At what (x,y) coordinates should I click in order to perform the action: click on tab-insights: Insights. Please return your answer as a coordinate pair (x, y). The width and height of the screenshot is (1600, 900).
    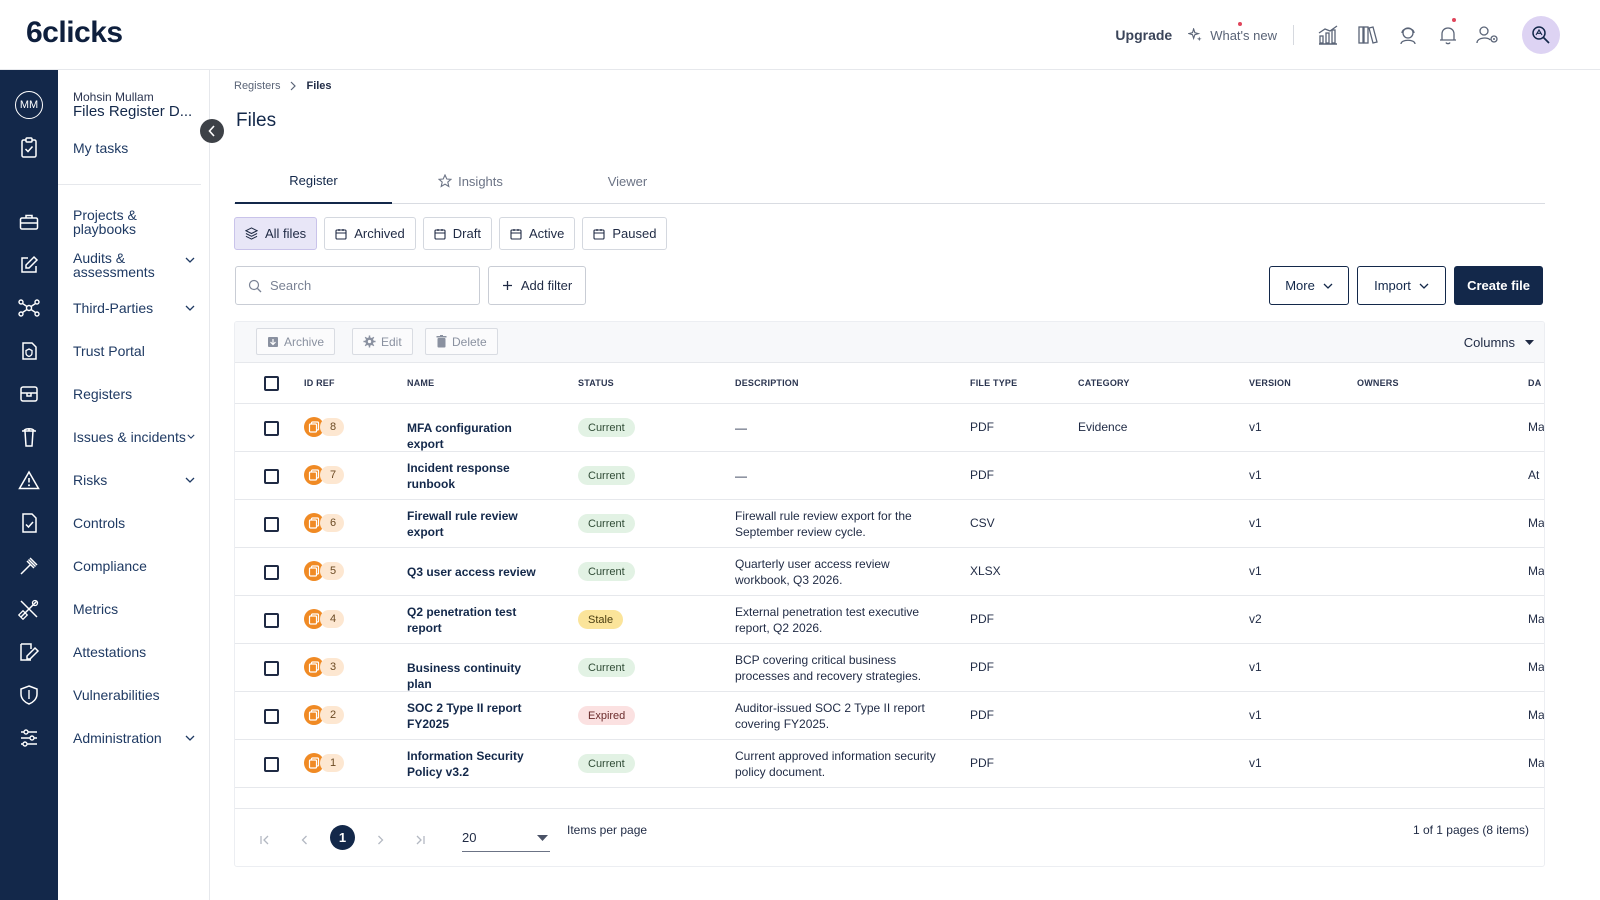
    Looking at the image, I should click on (470, 181).